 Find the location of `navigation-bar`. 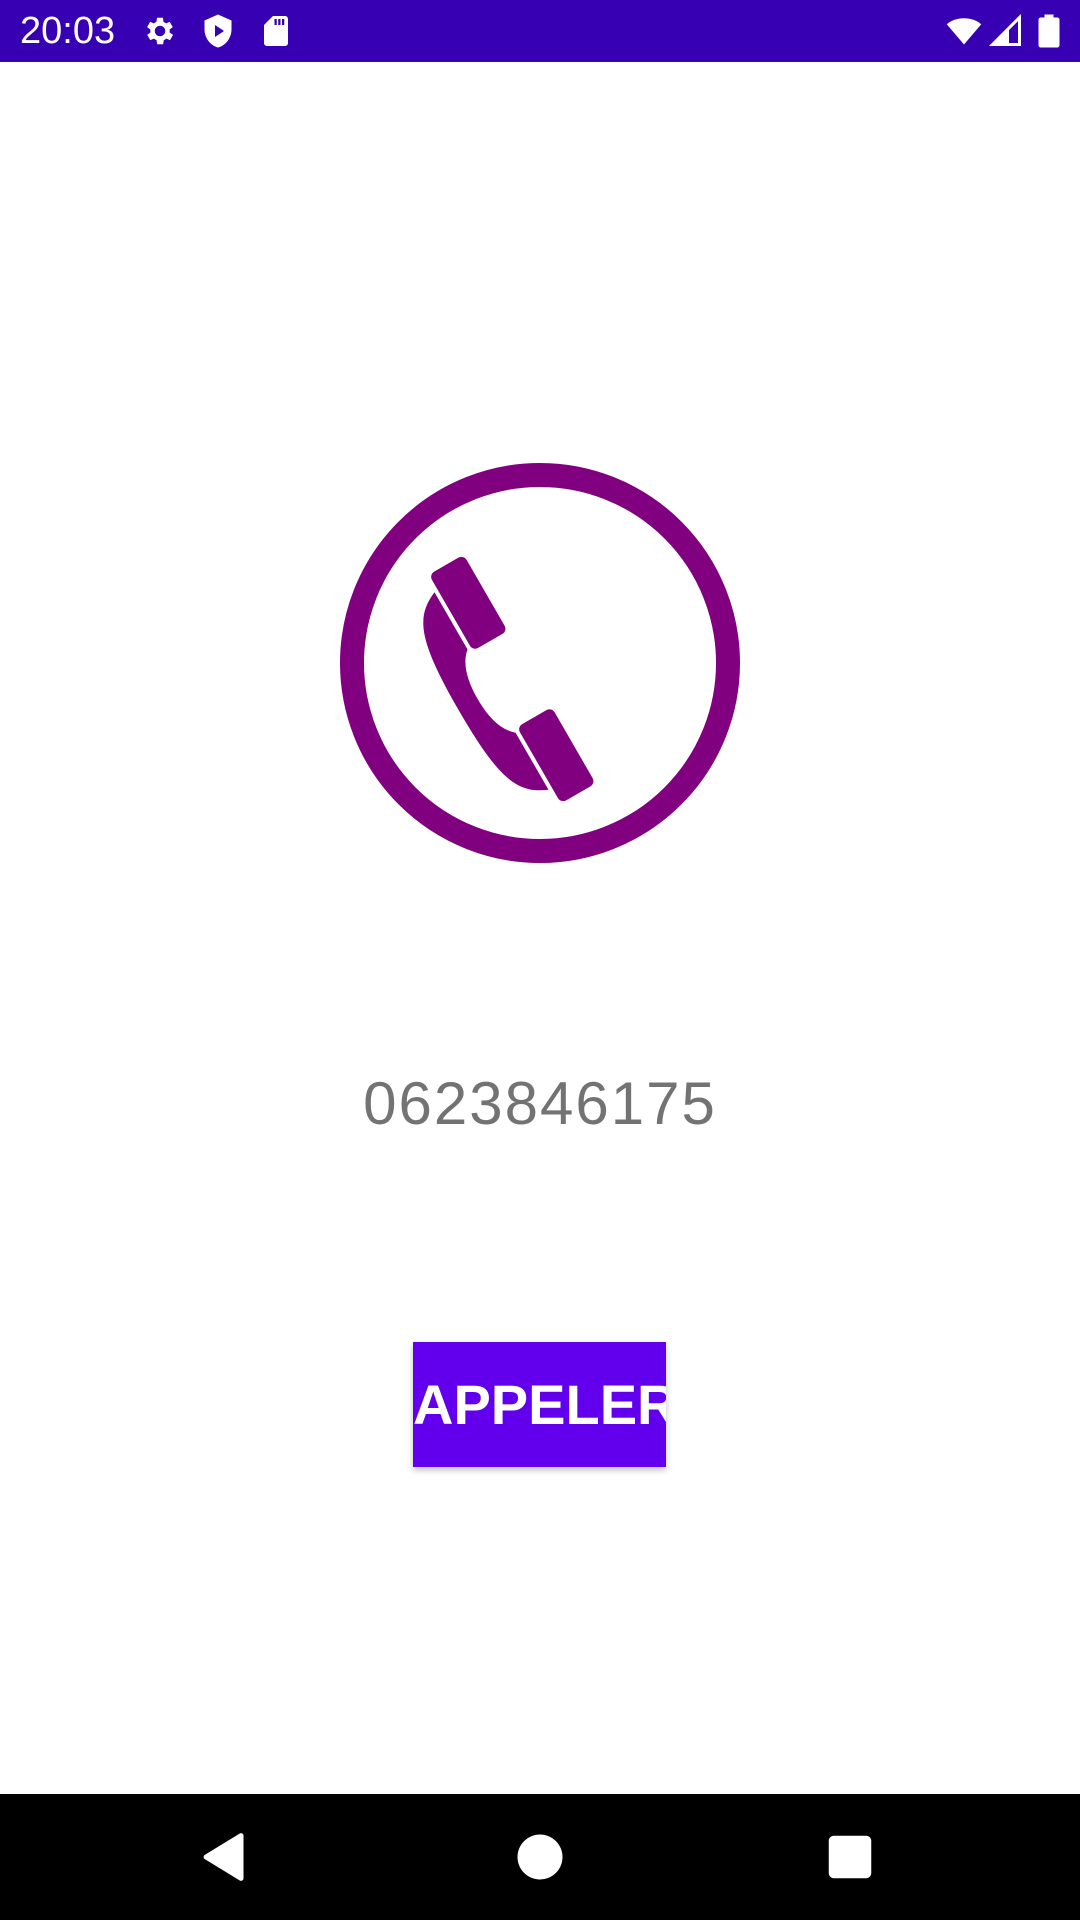

navigation-bar is located at coordinates (540, 1857).